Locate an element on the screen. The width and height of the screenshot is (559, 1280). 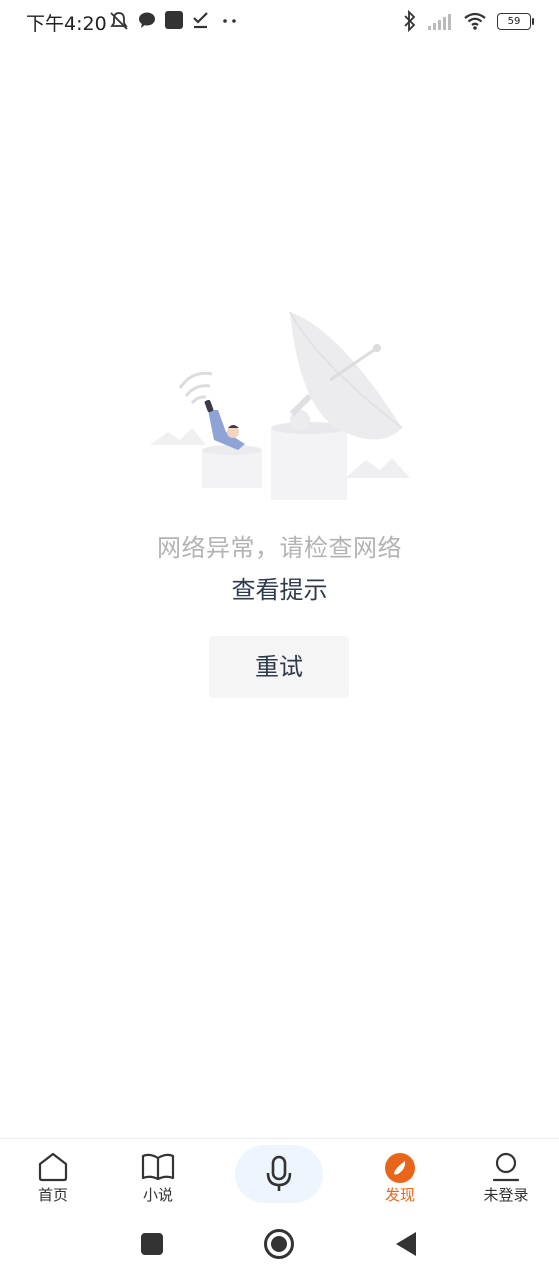
microphone-icon is located at coordinates (279, 1173).